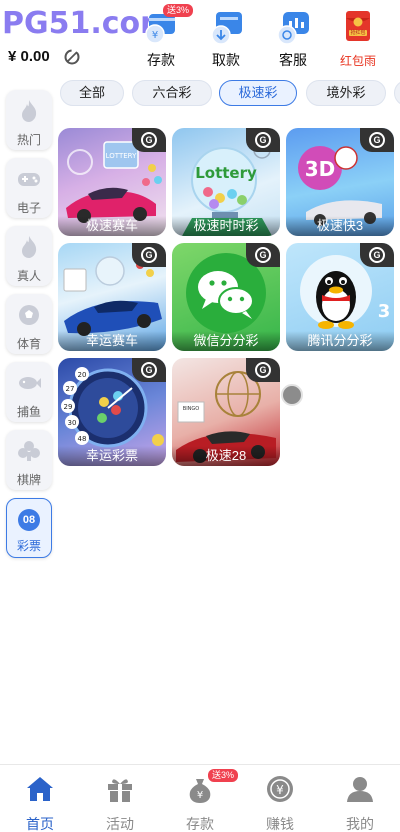  Describe the element at coordinates (112, 226) in the screenshot. I see `game-label: 极速赛车` at that location.